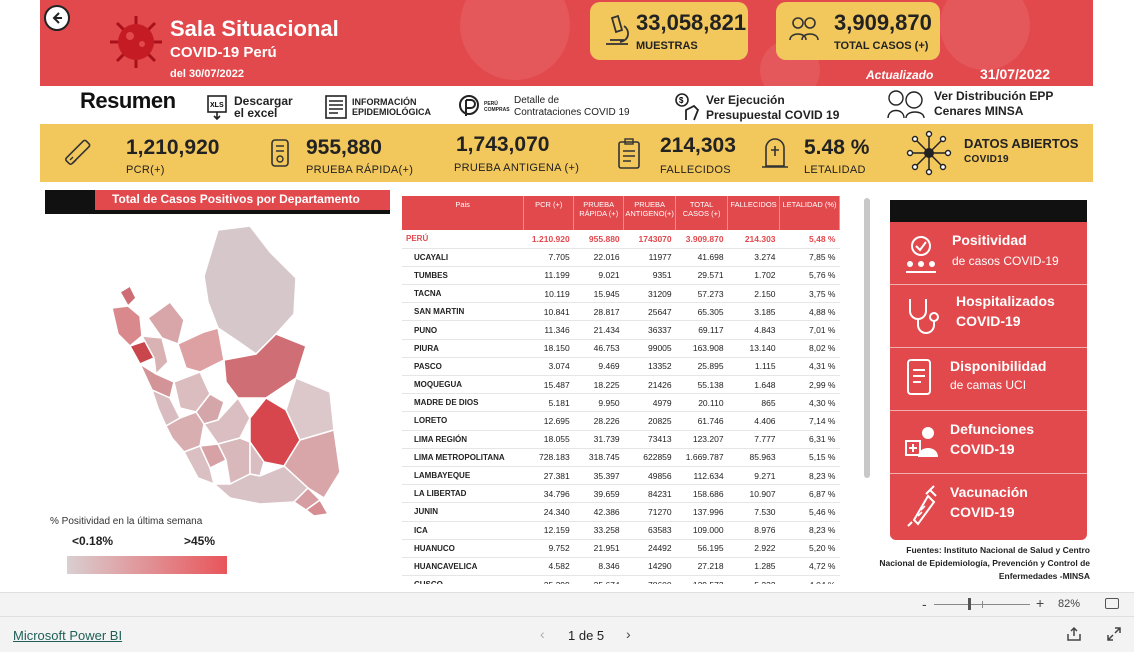 Image resolution: width=1134 pixels, height=652 pixels. Describe the element at coordinates (649, 439) in the screenshot. I see `table-cell: 73413` at that location.